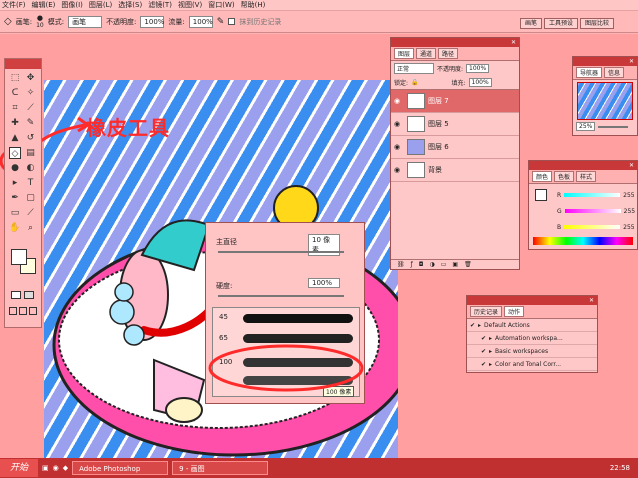 This screenshot has height=478, width=638. What do you see at coordinates (414, 68) in the screenshot?
I see `blend-mode-select: 正常` at bounding box center [414, 68].